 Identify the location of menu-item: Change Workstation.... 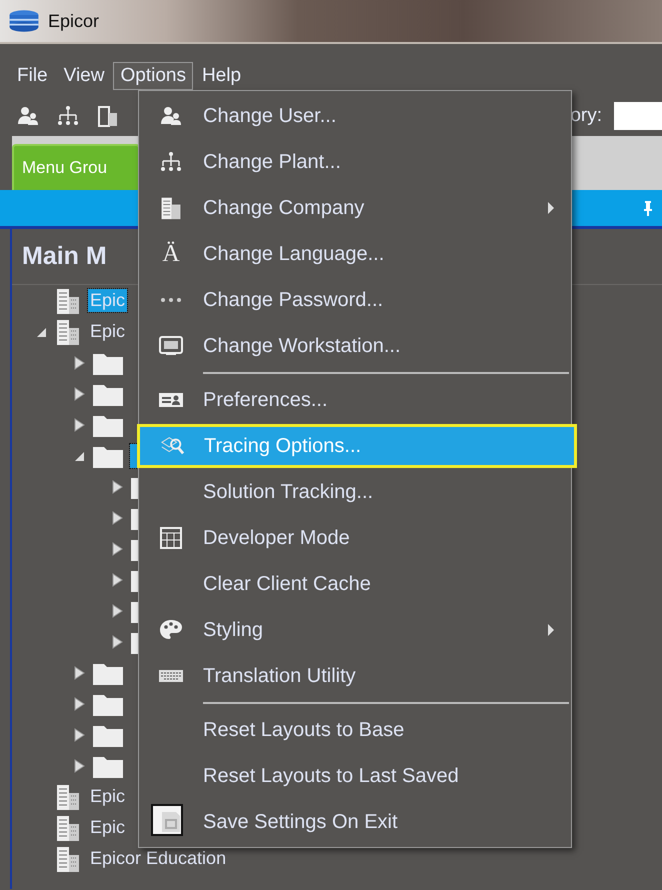
(355, 346).